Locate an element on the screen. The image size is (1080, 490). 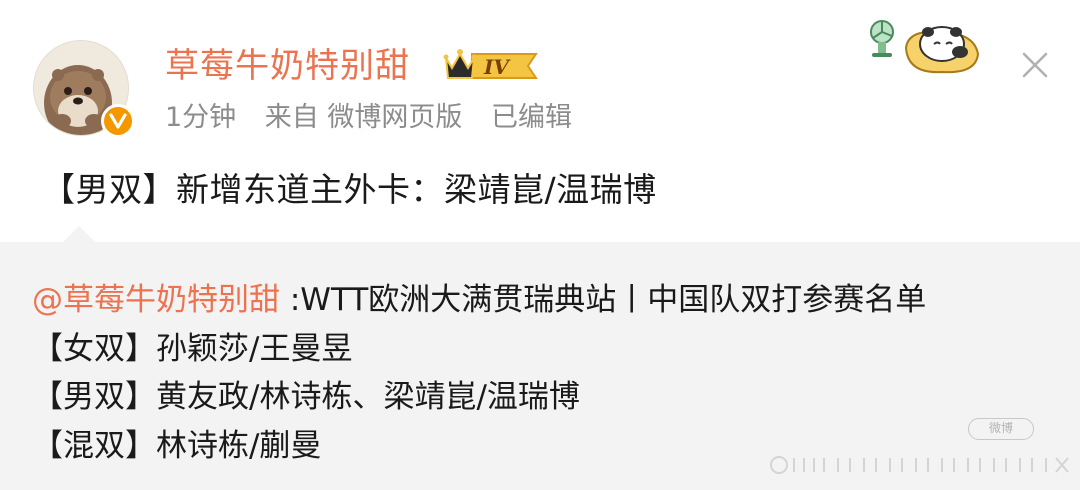
vip-crown-icon: IV is located at coordinates (491, 66).